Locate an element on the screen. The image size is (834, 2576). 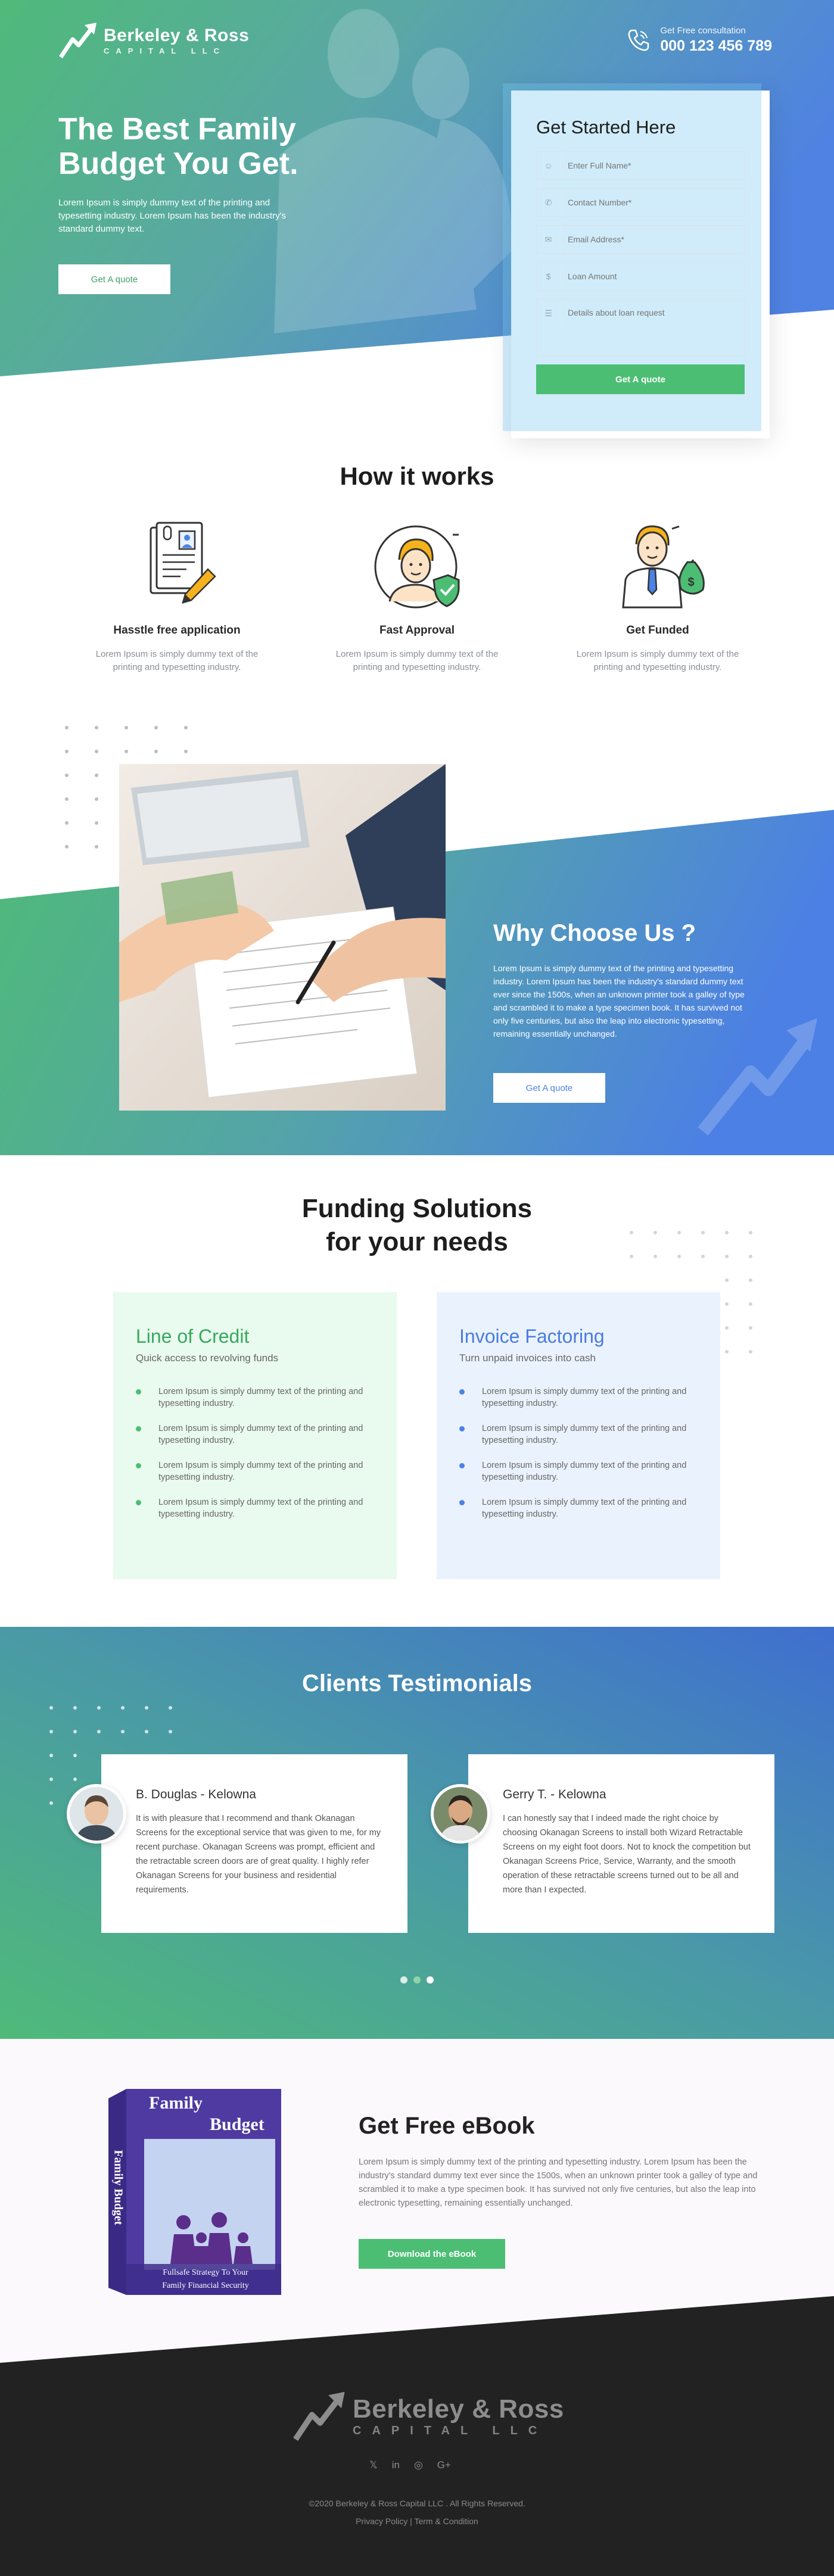
step-title: Get Funded is located at coordinates (657, 630).